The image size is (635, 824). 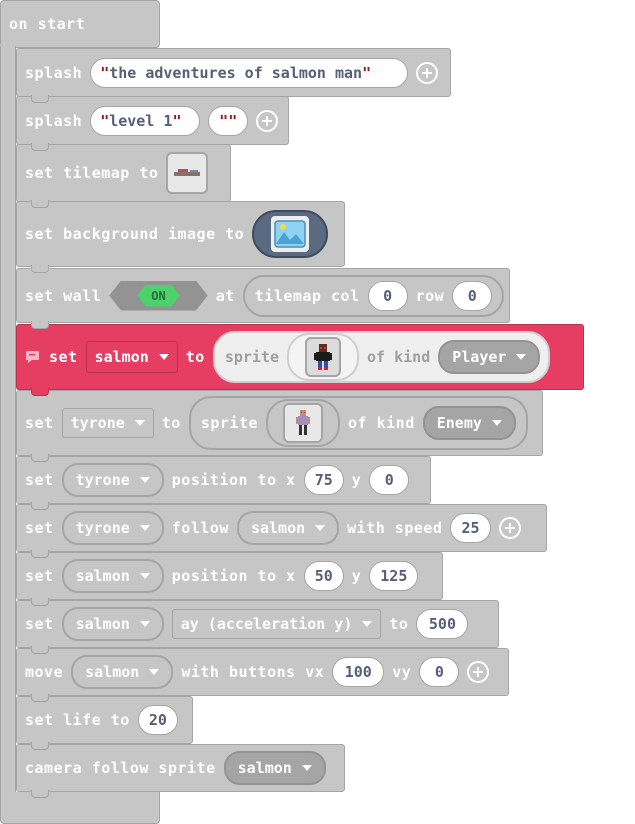 I want to click on salmon-sprite-picker, so click(x=323, y=357).